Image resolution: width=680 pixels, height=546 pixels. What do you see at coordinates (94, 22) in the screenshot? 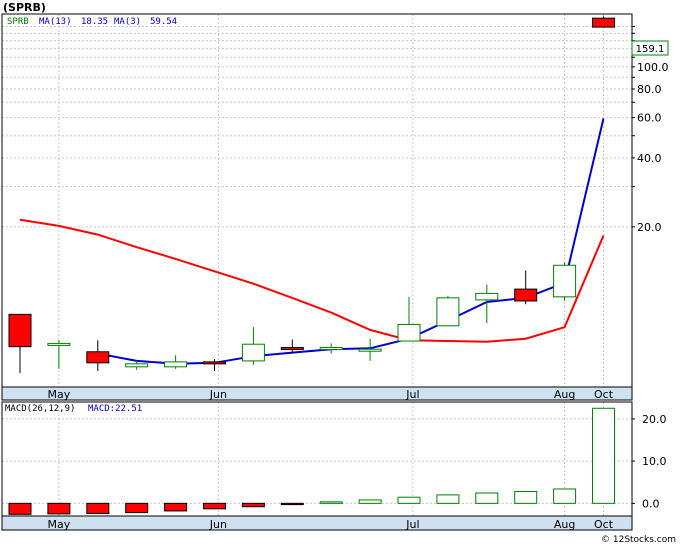
I see `legend-ma13-value: 18.35` at bounding box center [94, 22].